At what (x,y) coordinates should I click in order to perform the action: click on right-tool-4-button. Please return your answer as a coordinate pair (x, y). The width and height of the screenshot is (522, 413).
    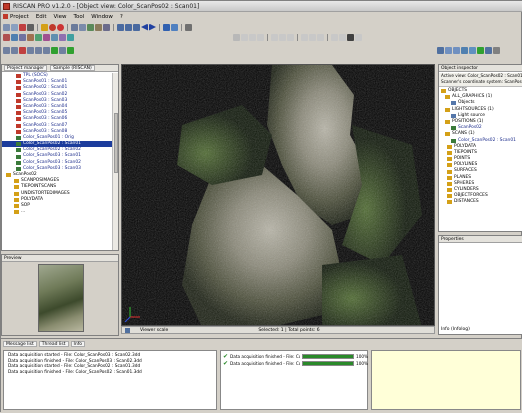
    Looking at the image, I should click on (464, 50).